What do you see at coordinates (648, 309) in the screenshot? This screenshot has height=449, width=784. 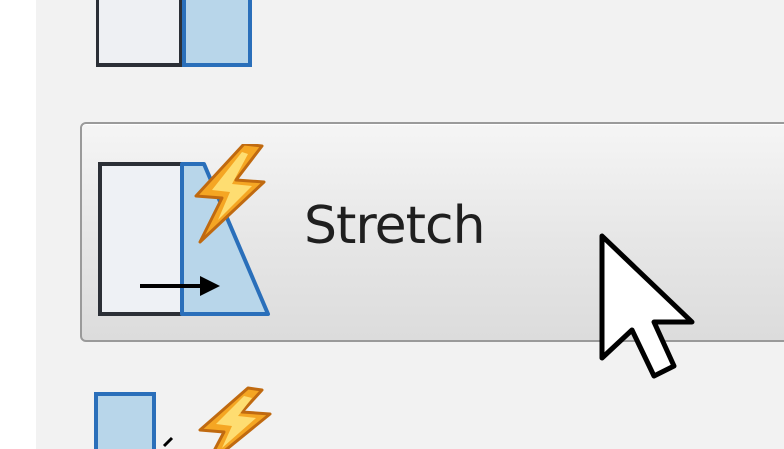 I see `arrow-cursor-icon` at bounding box center [648, 309].